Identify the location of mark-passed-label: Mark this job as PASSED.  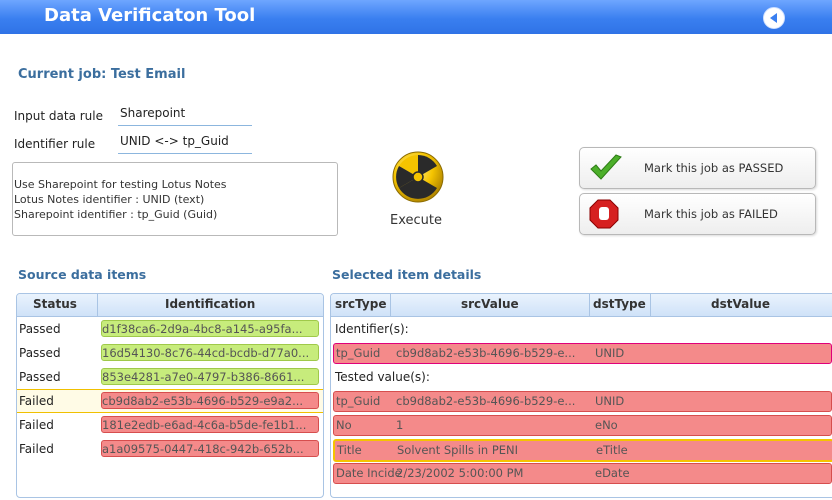
(714, 168).